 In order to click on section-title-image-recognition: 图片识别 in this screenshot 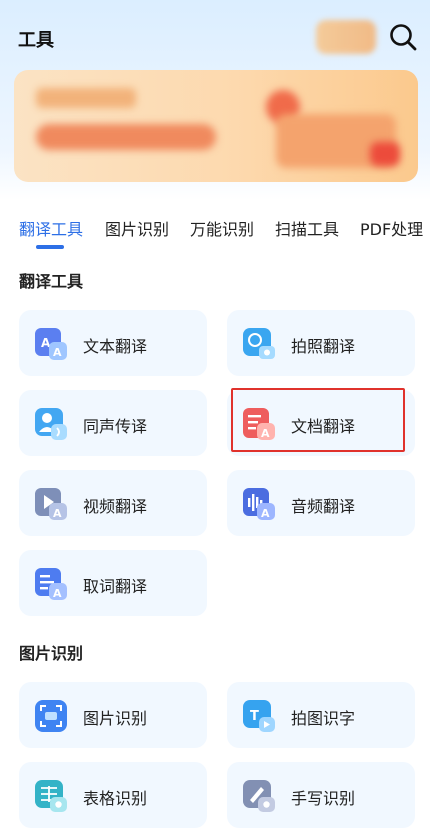, I will do `click(51, 653)`.